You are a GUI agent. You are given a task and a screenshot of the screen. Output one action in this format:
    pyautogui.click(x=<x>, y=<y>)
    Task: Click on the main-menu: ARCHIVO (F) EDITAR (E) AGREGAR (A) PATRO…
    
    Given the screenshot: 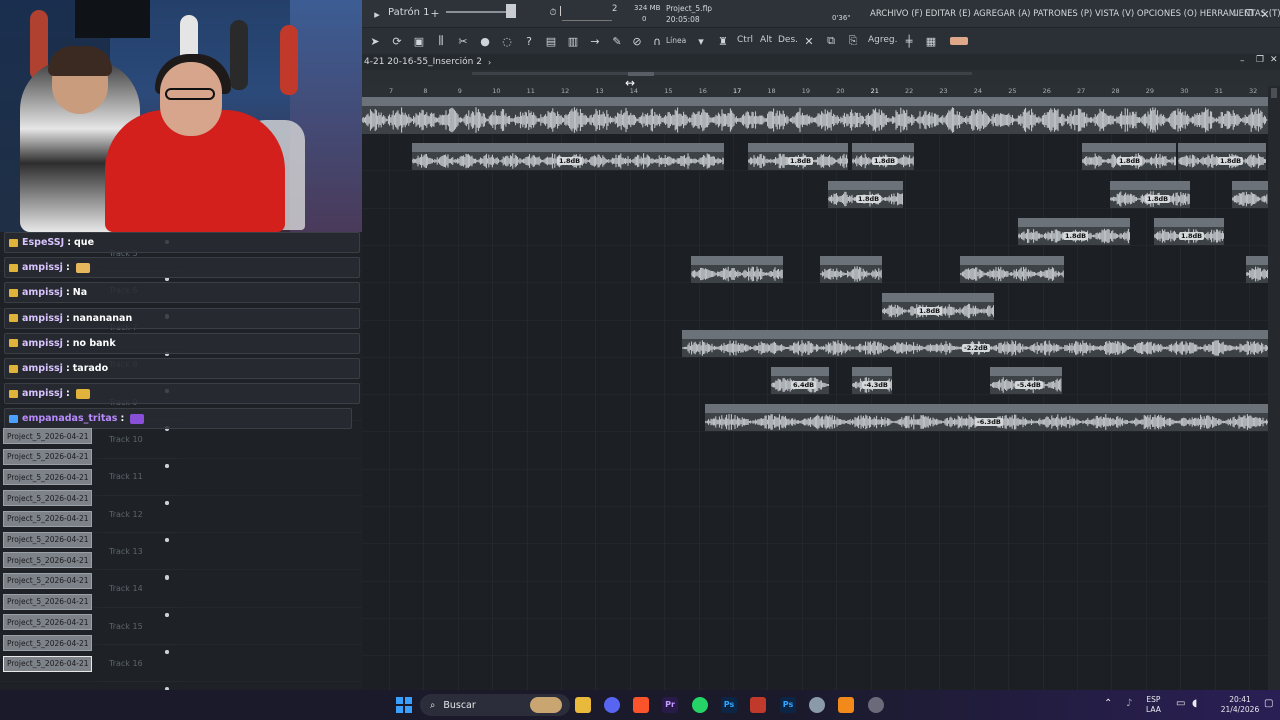 What is the action you would take?
    pyautogui.click(x=1075, y=14)
    